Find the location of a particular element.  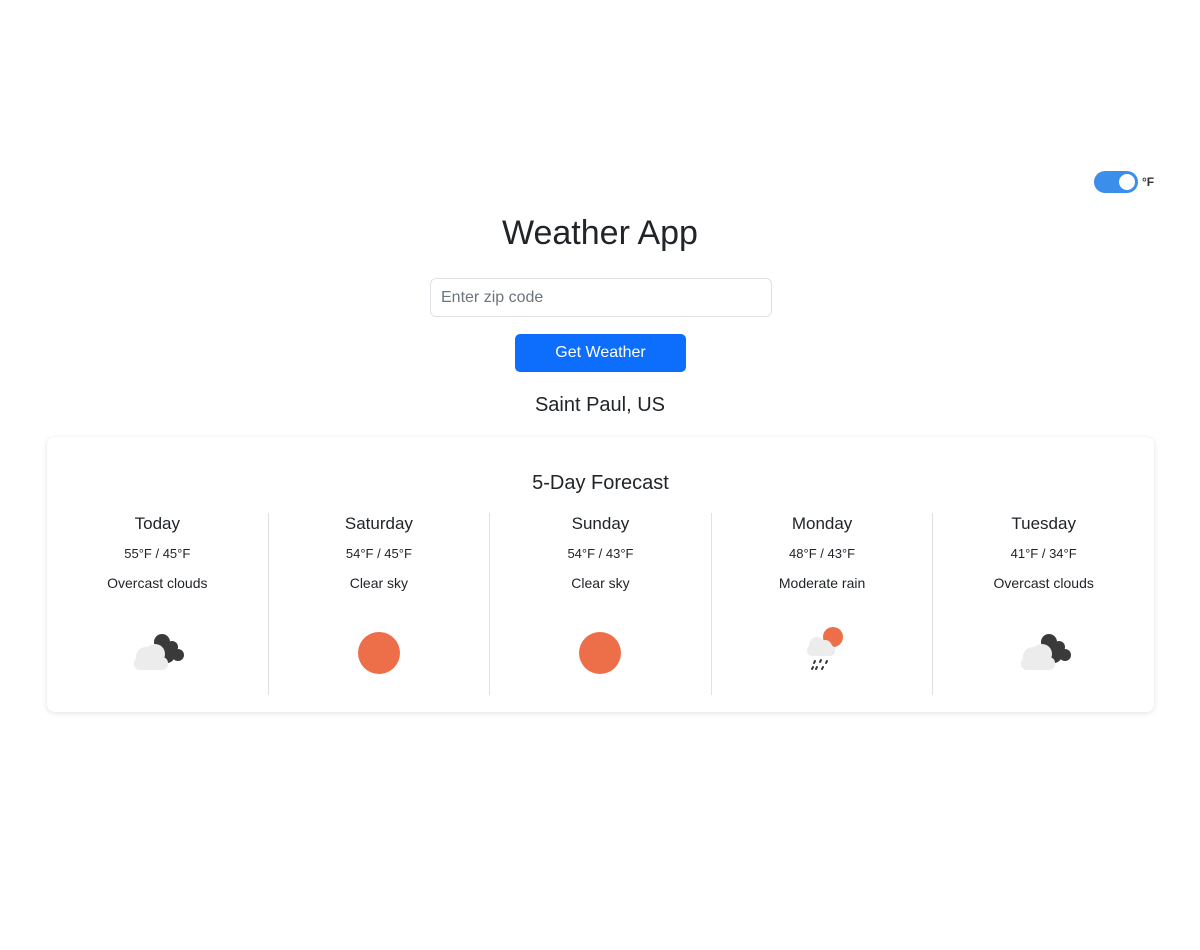

day-name: Today is located at coordinates (157, 523).